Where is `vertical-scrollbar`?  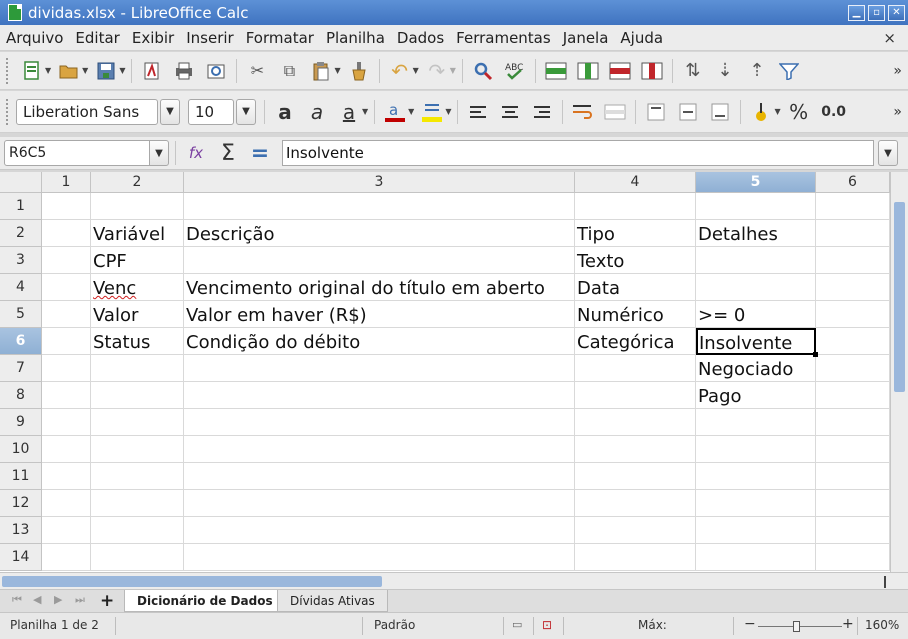
vertical-scrollbar is located at coordinates (899, 372).